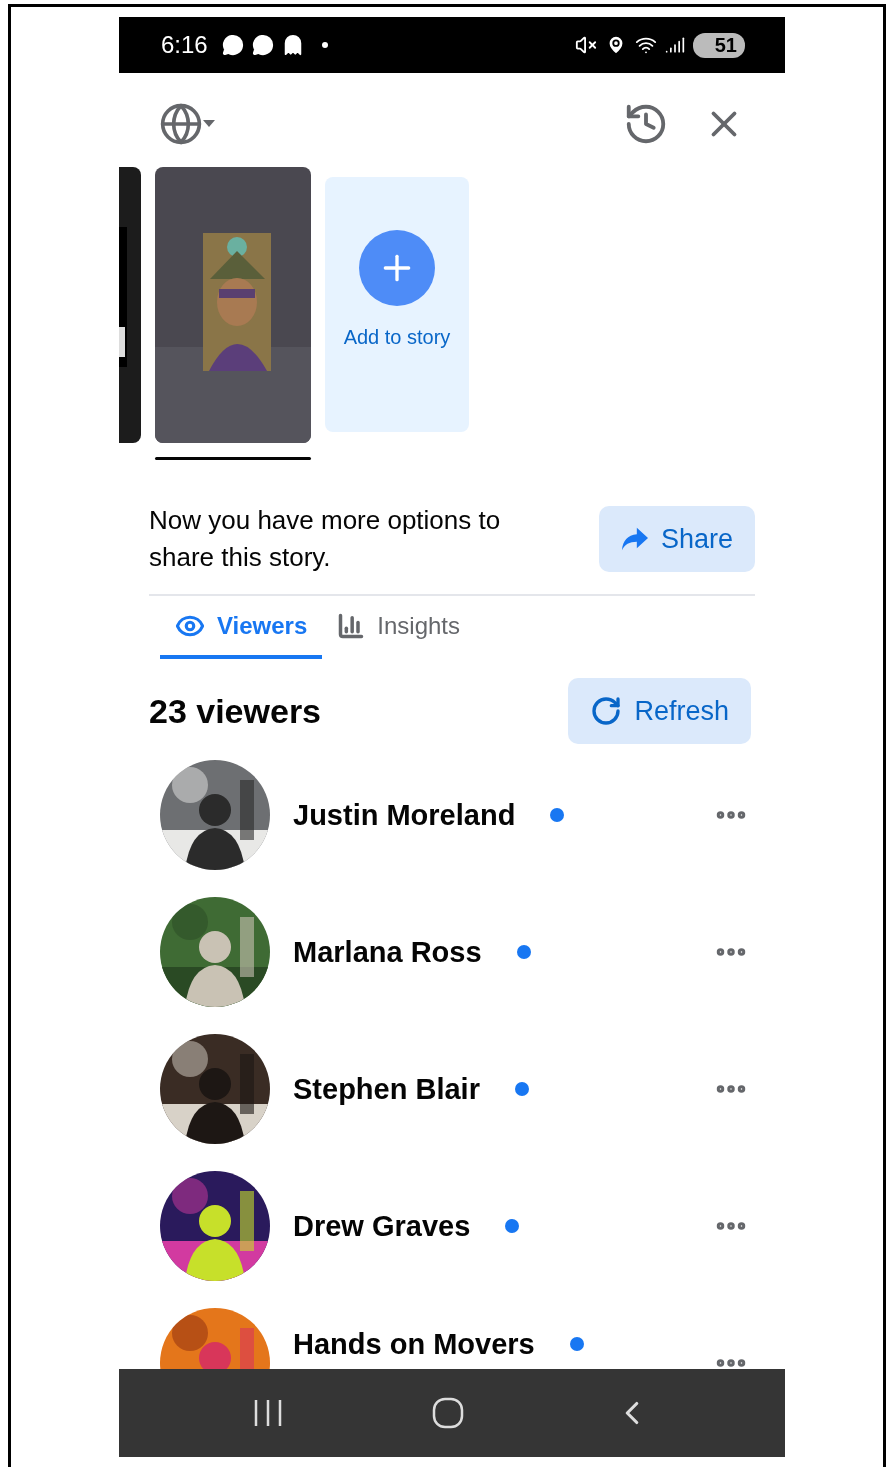 Image resolution: width=886 pixels, height=1467 pixels. What do you see at coordinates (184, 45) in the screenshot?
I see `status-time: 6:16` at bounding box center [184, 45].